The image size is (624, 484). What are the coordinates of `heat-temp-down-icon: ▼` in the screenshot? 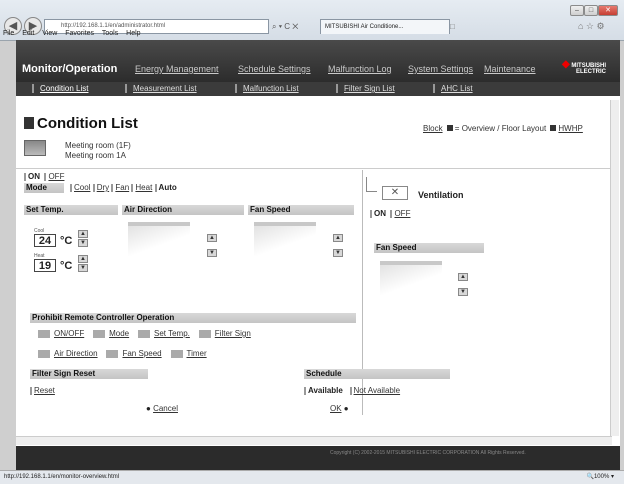 It's located at (83, 268).